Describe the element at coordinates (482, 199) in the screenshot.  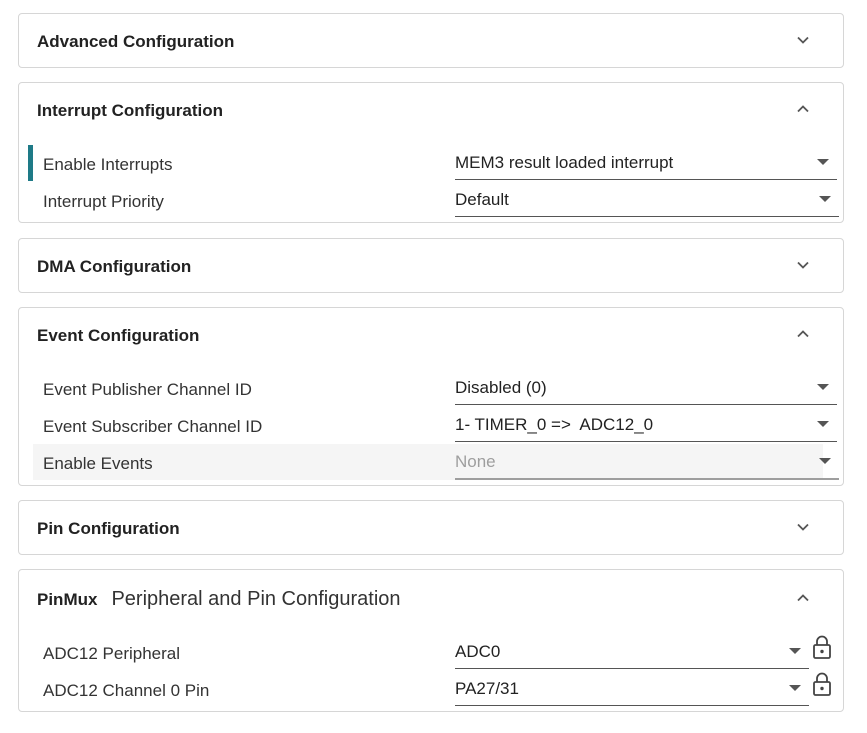
I see `select-value: Default` at that location.